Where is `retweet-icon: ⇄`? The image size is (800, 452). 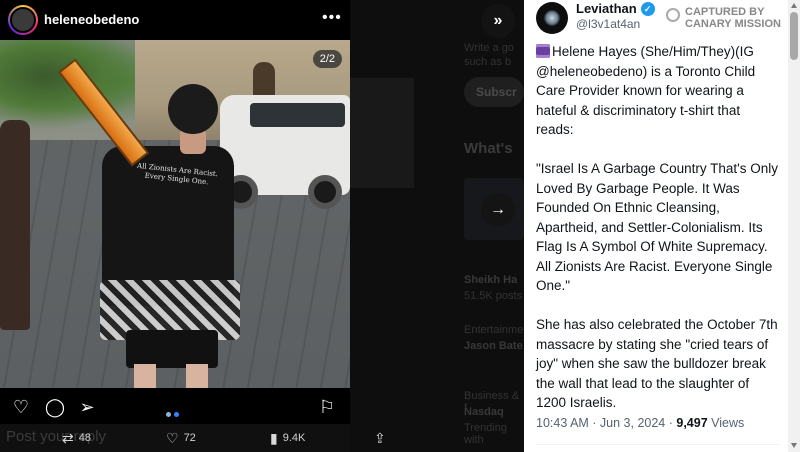 retweet-icon: ⇄ is located at coordinates (68, 438).